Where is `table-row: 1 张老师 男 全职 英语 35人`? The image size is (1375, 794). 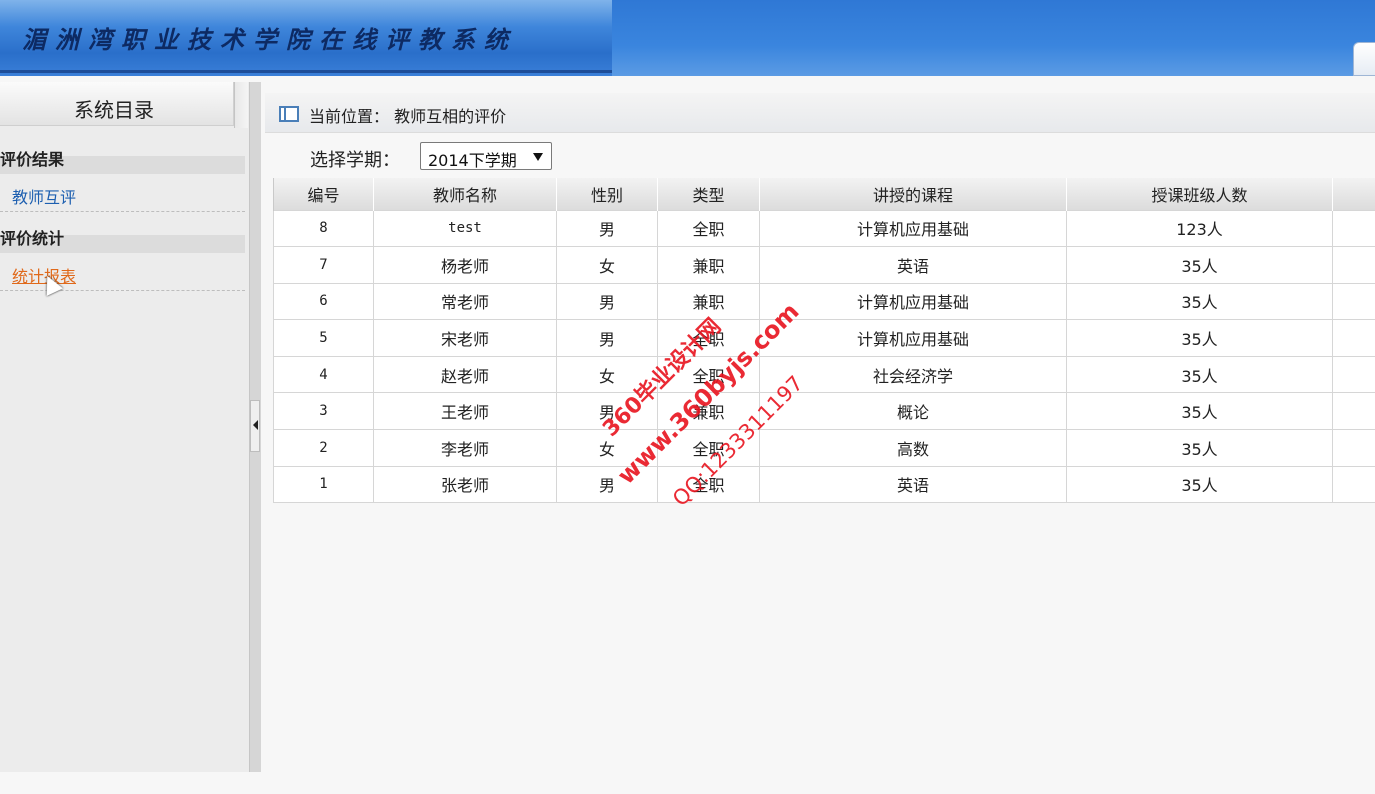
table-row: 1 张老师 男 全职 英语 35人 is located at coordinates (824, 484).